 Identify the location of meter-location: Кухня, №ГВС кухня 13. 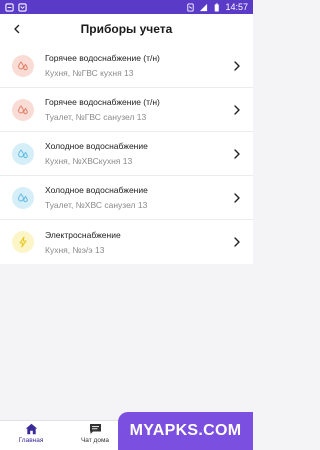
(89, 73).